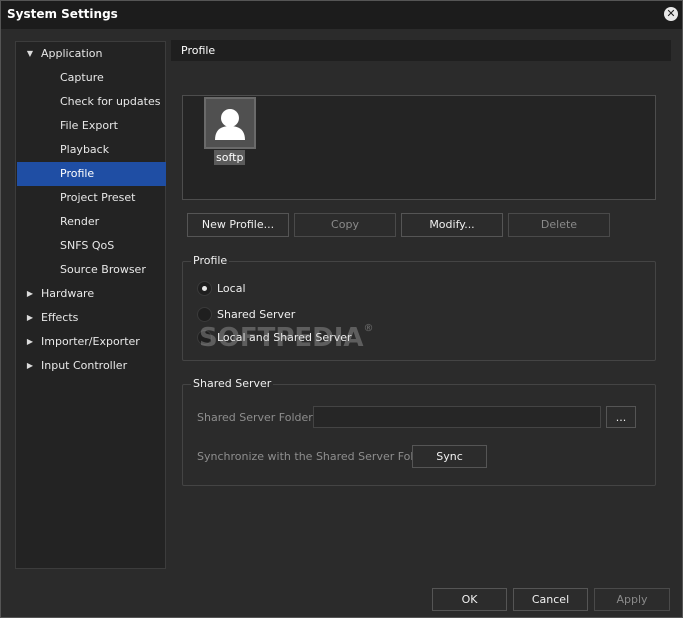  I want to click on tree-item-profile: Profile, so click(91, 174).